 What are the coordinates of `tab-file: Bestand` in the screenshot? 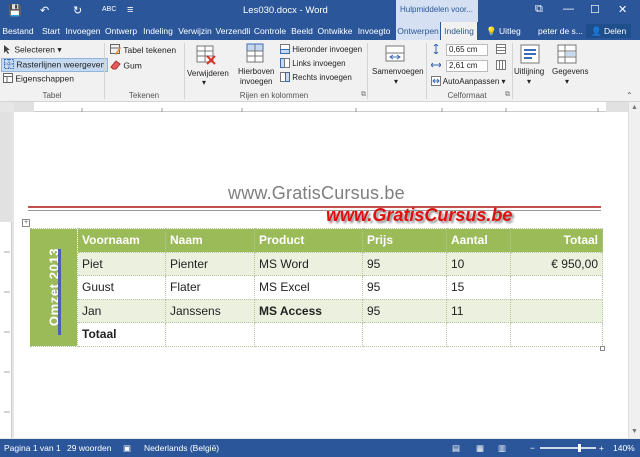 It's located at (18, 31).